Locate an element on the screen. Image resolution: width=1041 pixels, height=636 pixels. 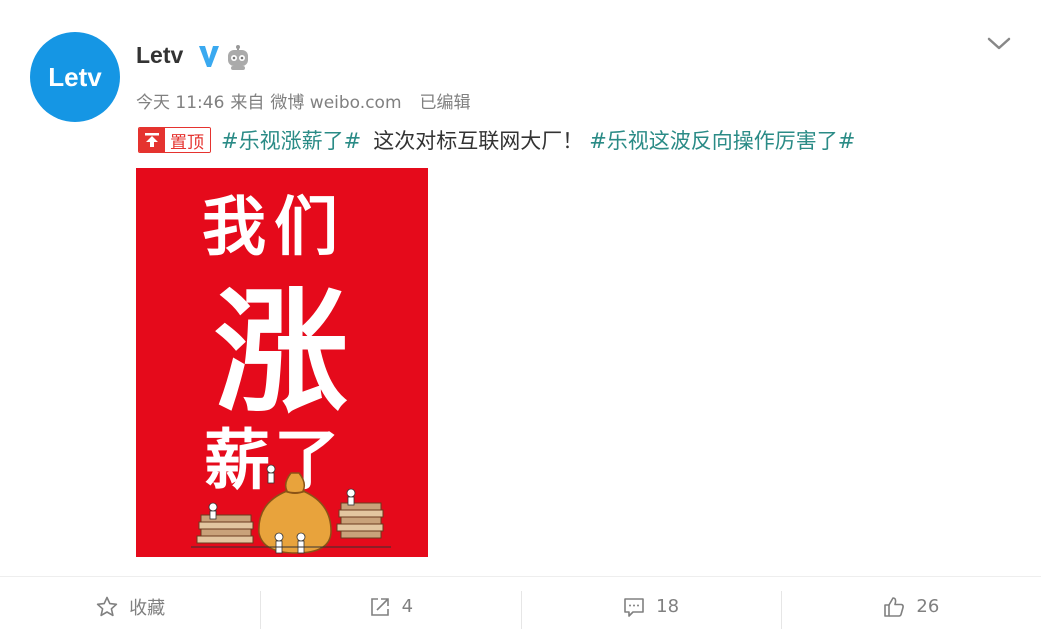
chevron-down-icon is located at coordinates (999, 43).